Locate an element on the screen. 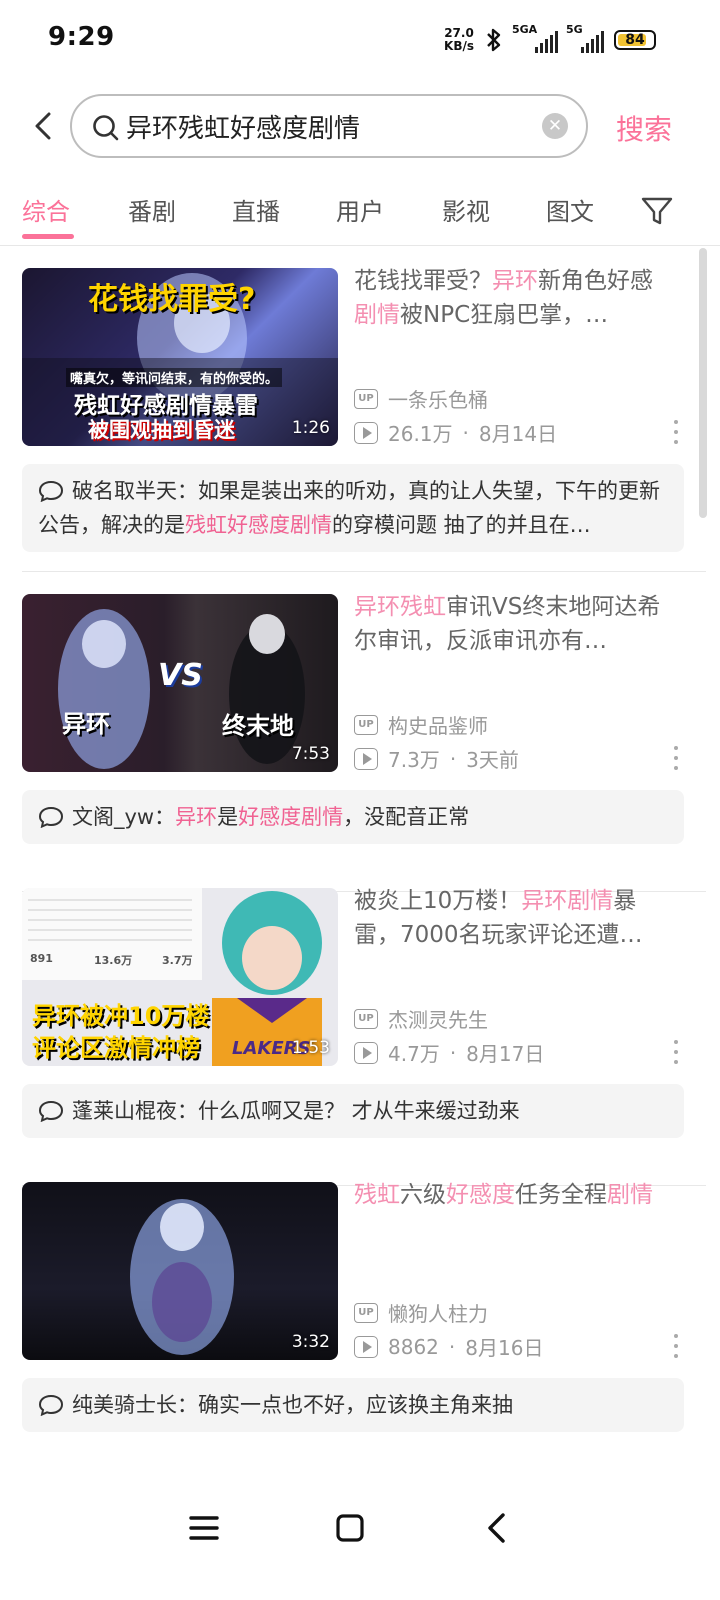  uploader: UP 构史品鉴师 is located at coordinates (421, 724).